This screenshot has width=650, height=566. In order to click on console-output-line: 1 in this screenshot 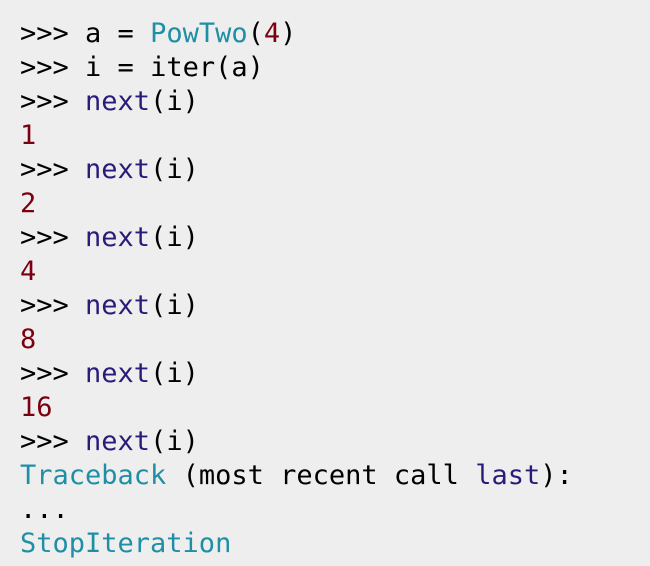, I will do `click(335, 136)`.